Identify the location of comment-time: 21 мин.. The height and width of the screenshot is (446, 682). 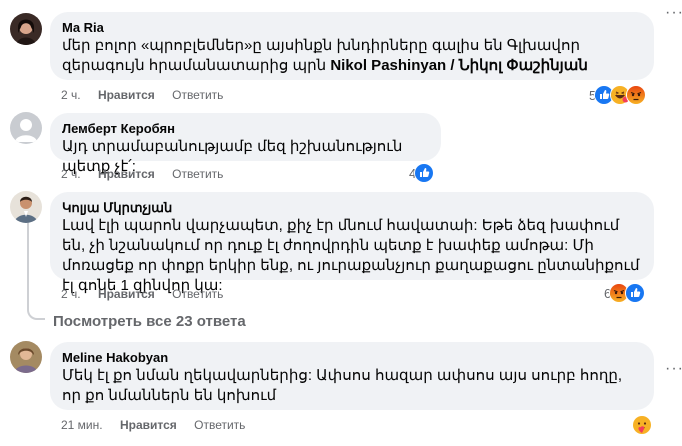
(82, 425).